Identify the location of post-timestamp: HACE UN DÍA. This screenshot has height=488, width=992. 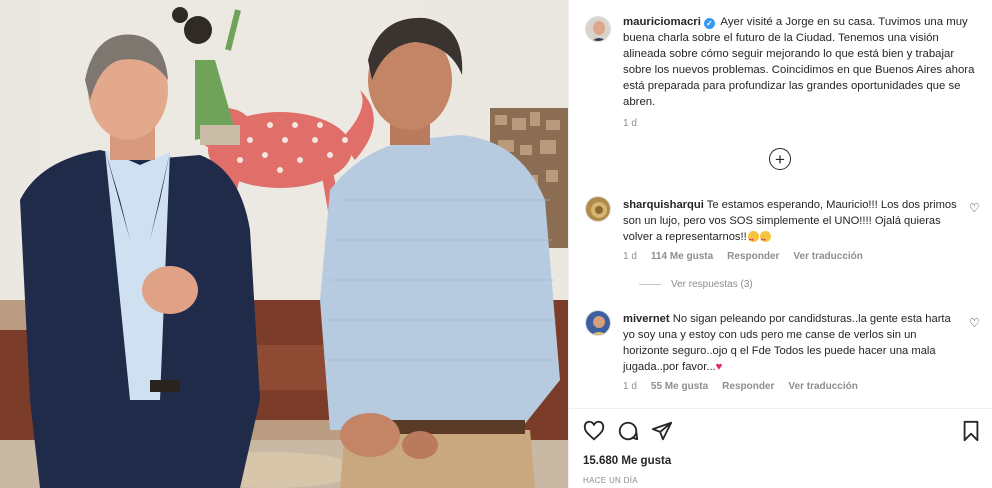
(610, 480).